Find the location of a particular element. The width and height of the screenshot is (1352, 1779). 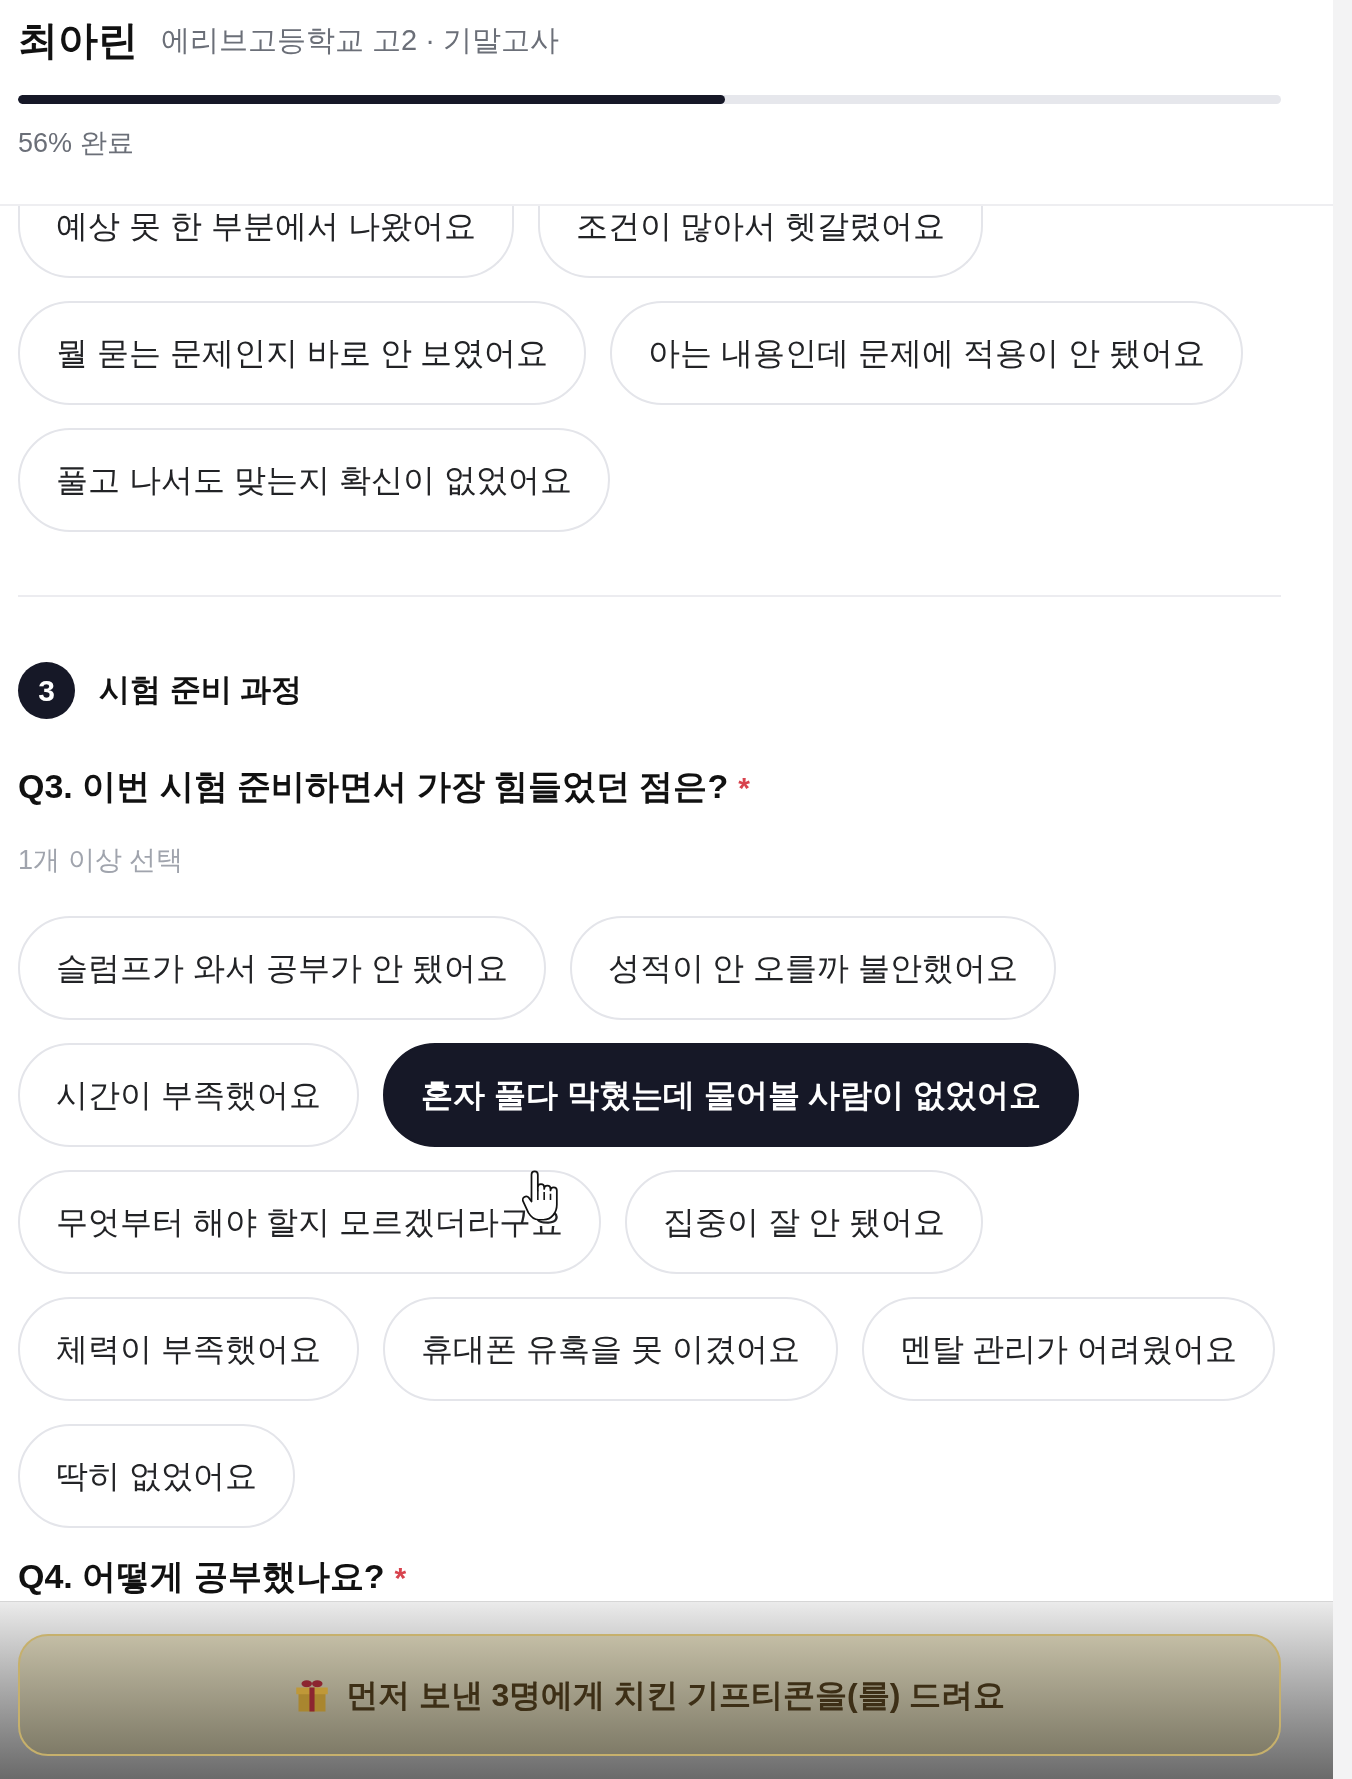

option-chip: 딱히 없었어요 is located at coordinates (156, 1476).